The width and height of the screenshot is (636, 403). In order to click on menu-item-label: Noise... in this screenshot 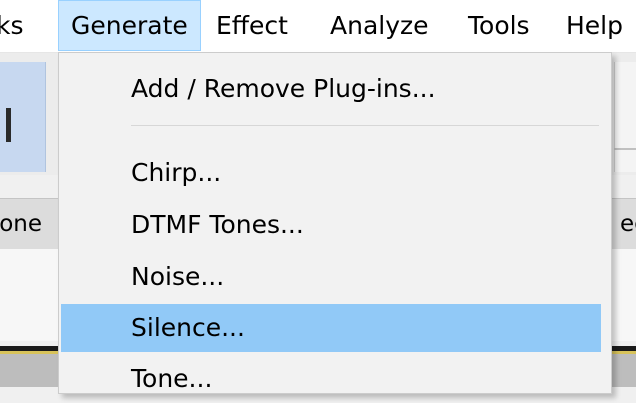, I will do `click(178, 276)`.